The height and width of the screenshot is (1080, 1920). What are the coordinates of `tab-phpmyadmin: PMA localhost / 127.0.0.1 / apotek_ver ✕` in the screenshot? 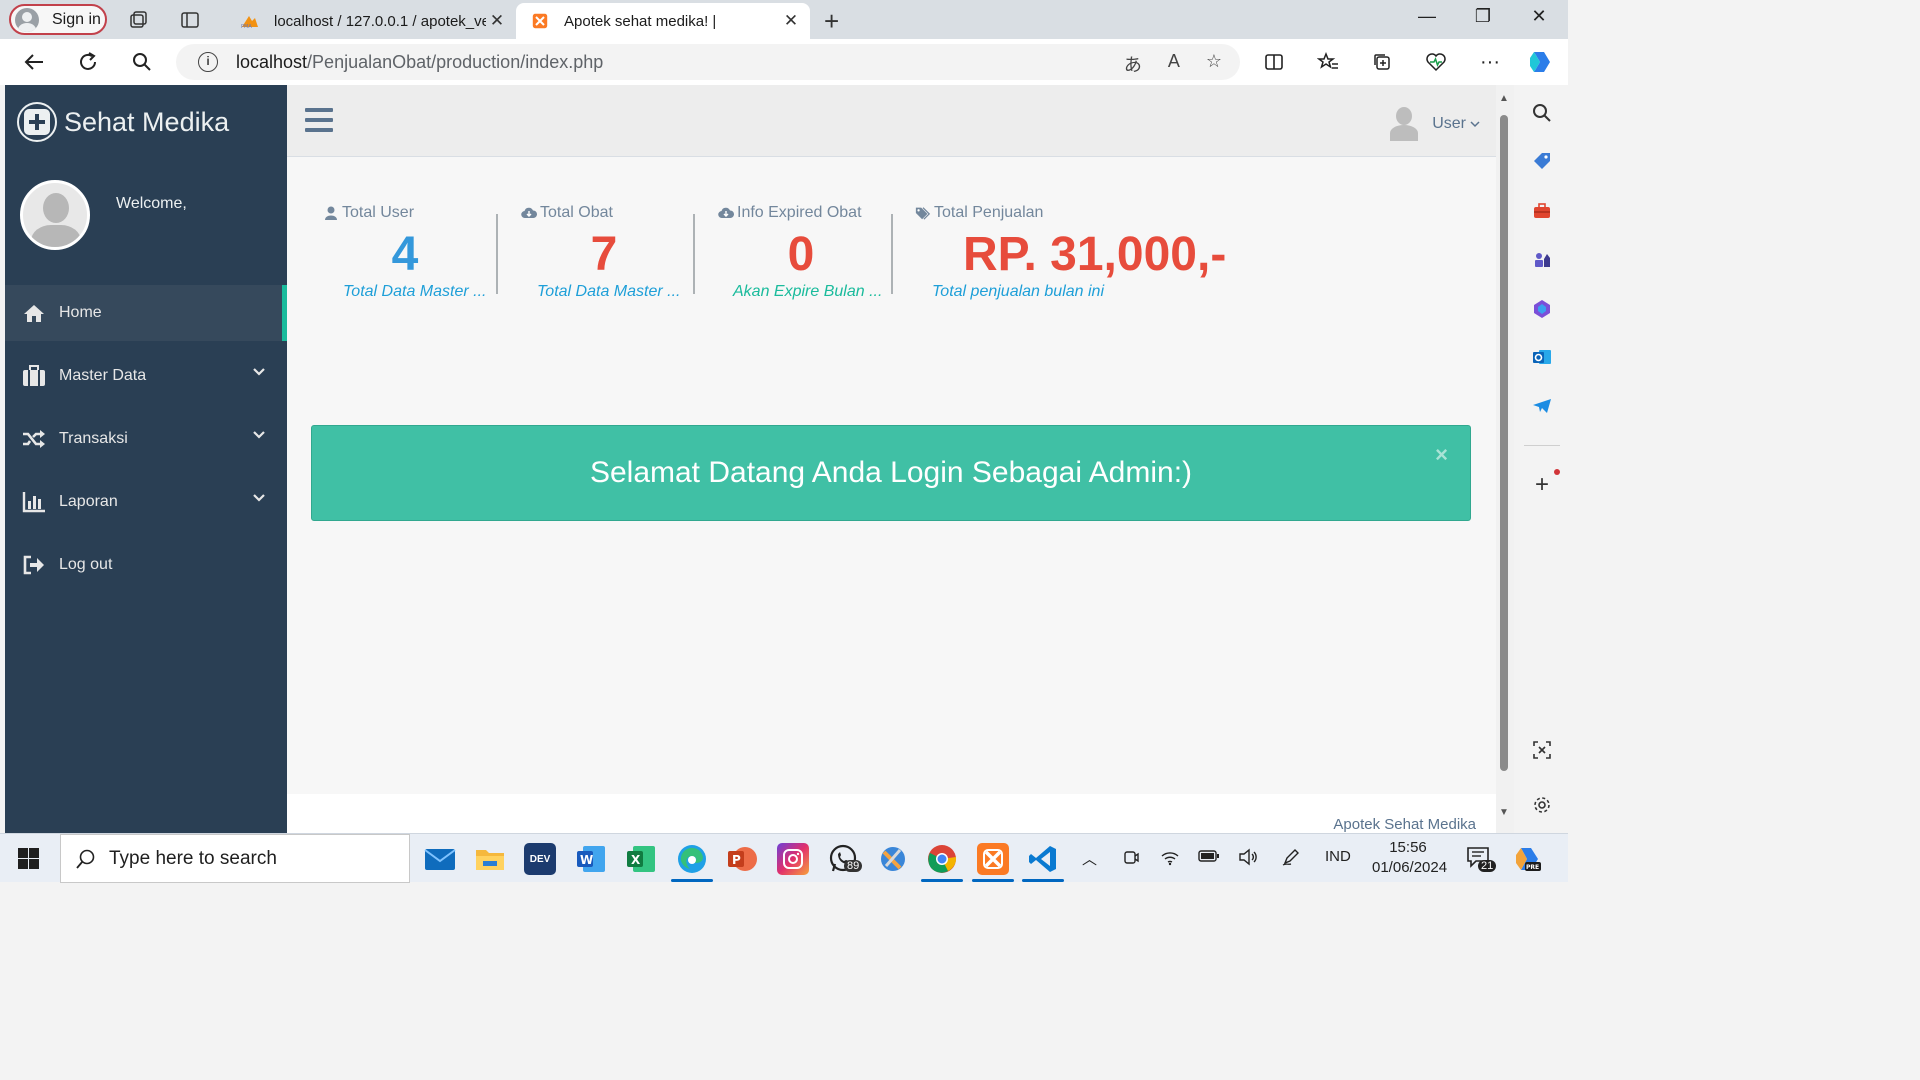 It's located at (371, 21).